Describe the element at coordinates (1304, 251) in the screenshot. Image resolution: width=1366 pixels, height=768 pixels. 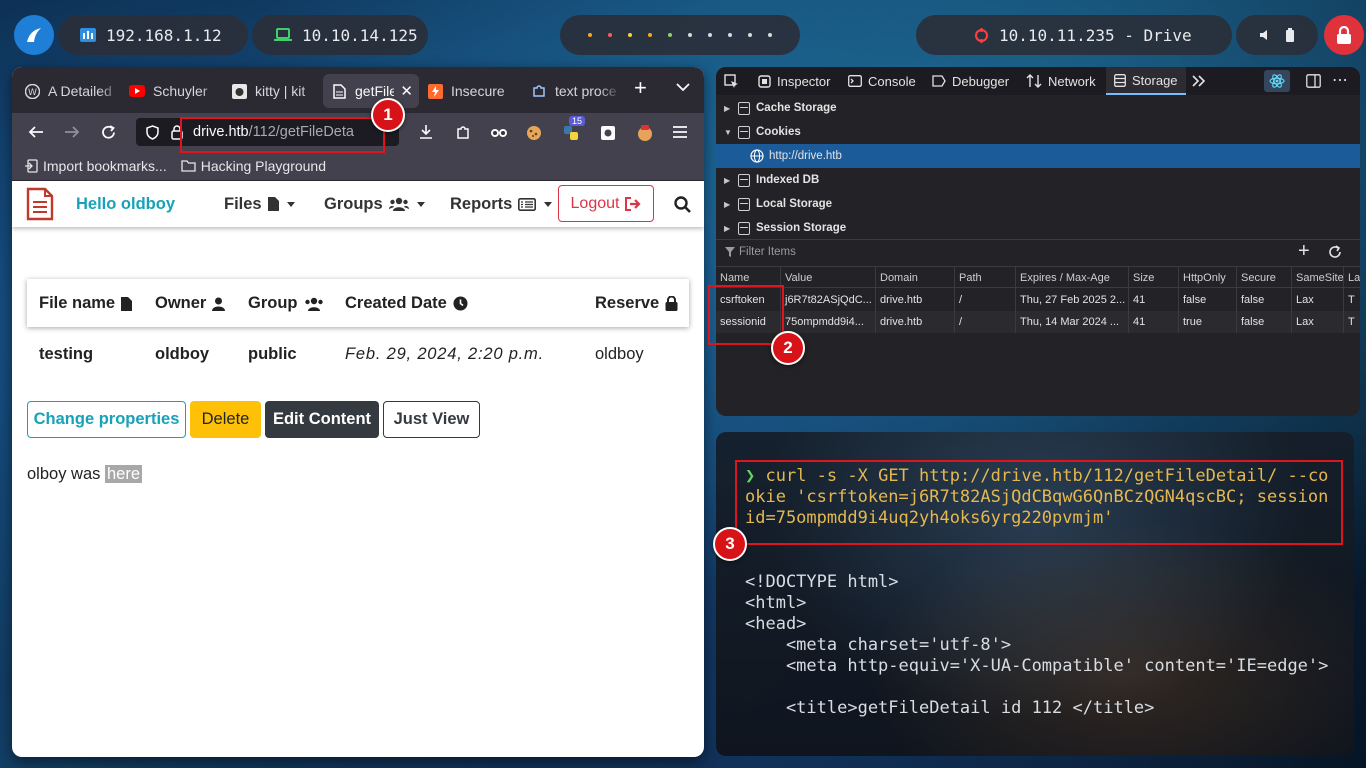
I see `add-item-icon: +` at that location.